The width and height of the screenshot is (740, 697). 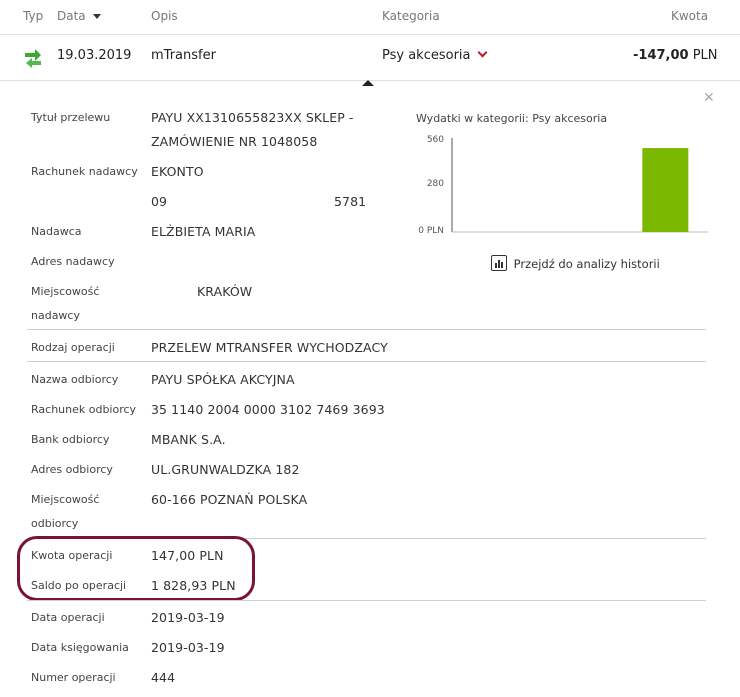 I want to click on sender-address-label: Adres nadawcy, so click(x=73, y=261).